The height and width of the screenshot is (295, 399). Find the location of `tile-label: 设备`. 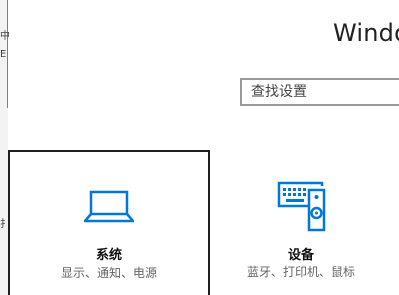

tile-label: 设备 is located at coordinates (300, 255).